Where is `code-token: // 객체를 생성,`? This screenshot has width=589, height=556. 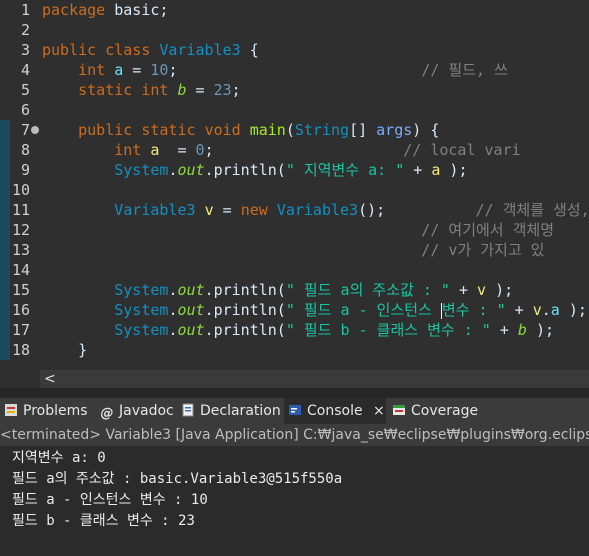 code-token: // 객체를 생성, is located at coordinates (532, 210).